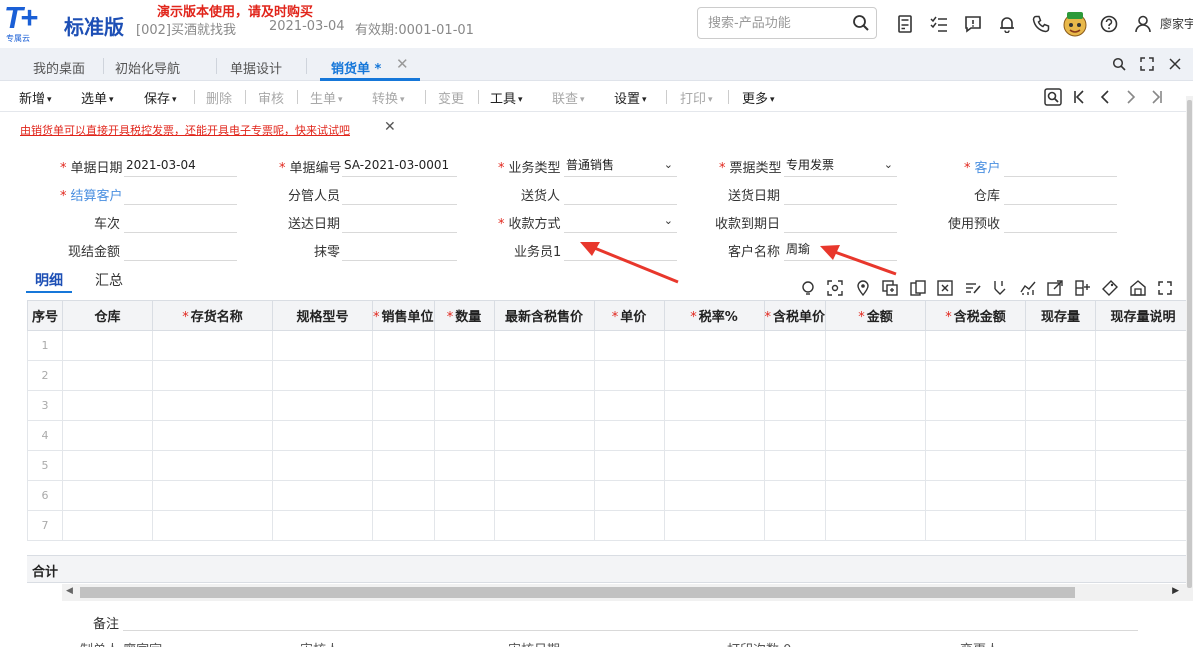 This screenshot has height=647, width=1193. Describe the element at coordinates (1028, 288) in the screenshot. I see `chart-icon` at that location.